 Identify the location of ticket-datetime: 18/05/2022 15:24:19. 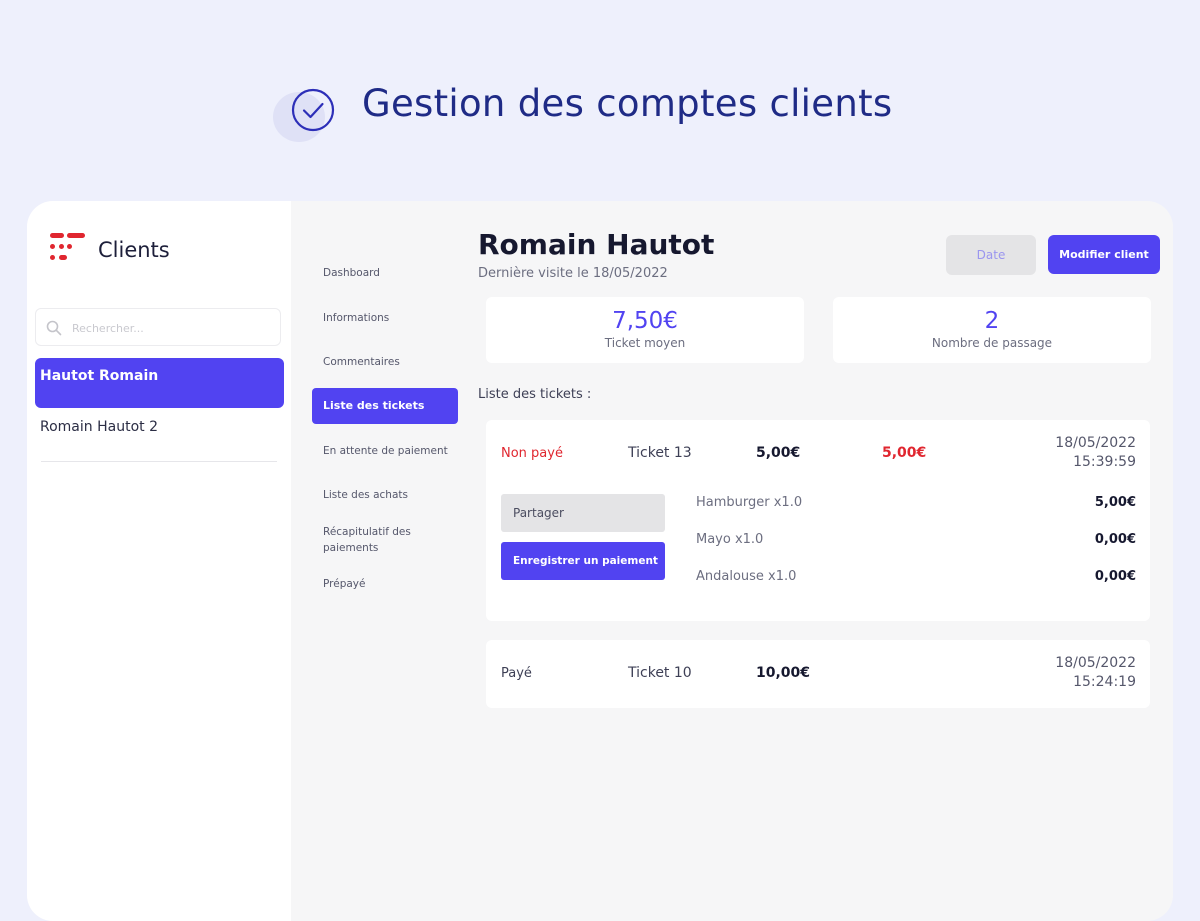
(1095, 673).